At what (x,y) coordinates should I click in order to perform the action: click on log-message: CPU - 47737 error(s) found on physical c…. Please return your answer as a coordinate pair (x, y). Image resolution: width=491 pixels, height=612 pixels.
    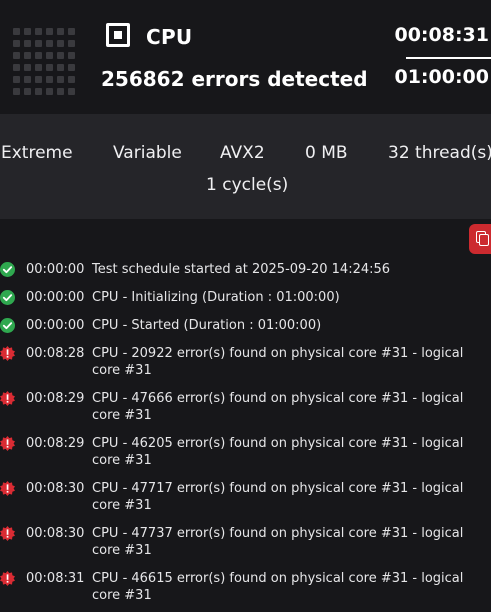
    Looking at the image, I should click on (278, 542).